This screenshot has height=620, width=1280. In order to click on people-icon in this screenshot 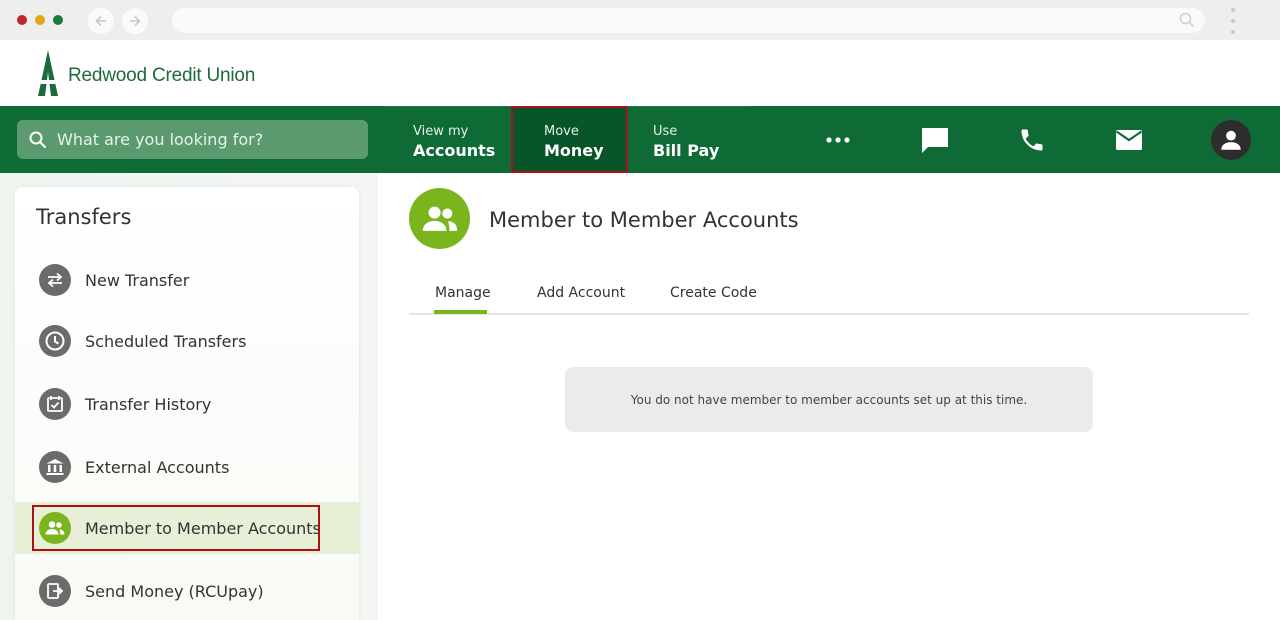, I will do `click(439, 218)`.